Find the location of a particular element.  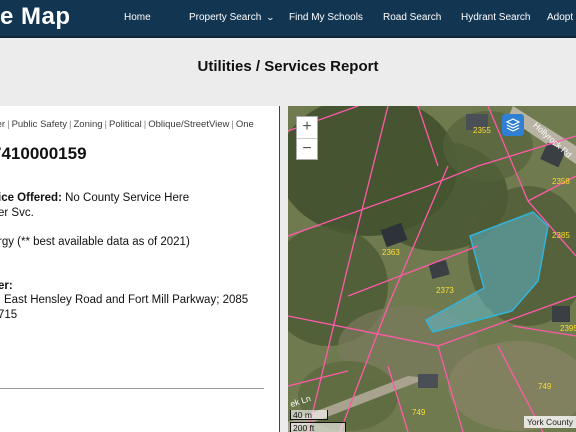

map-label: 2355 is located at coordinates (482, 130).